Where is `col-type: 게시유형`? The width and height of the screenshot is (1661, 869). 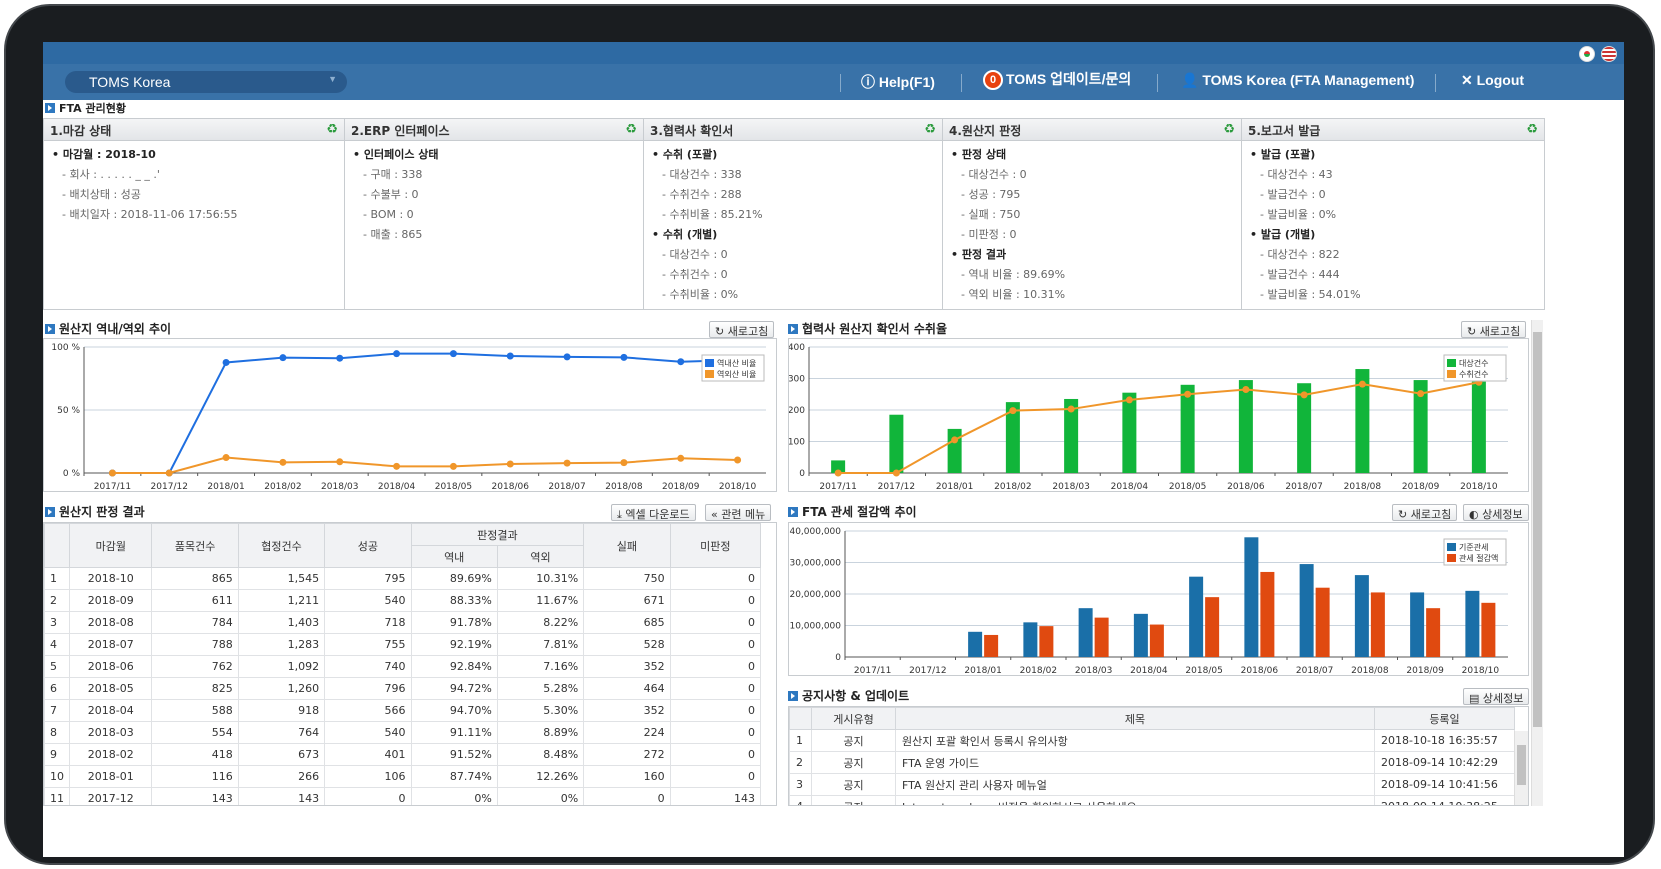 col-type: 게시유형 is located at coordinates (853, 718).